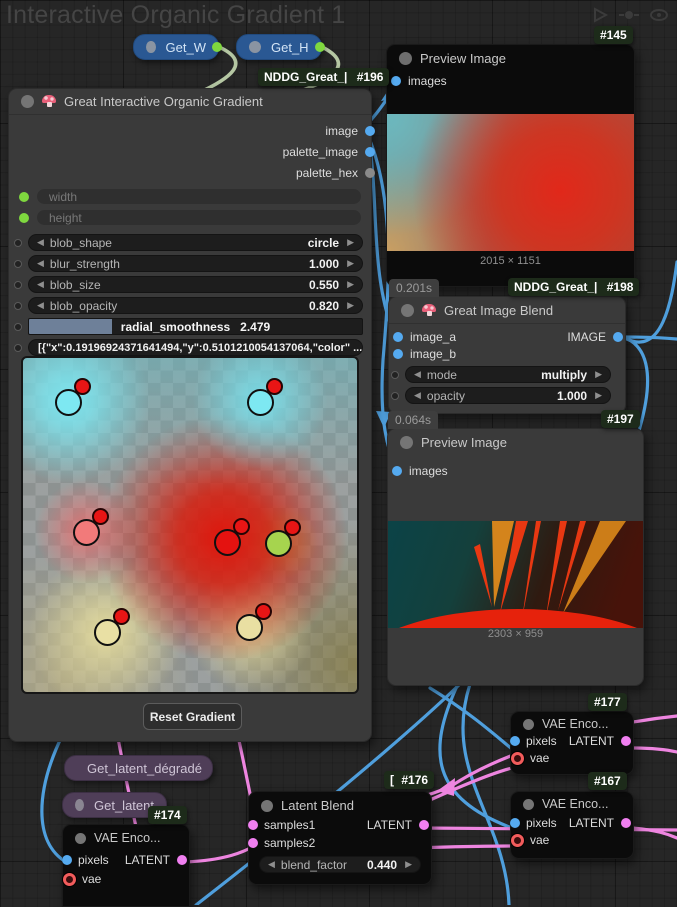  I want to click on widget-radial-smoothness: radial_smoothness 2.479, so click(190, 326).